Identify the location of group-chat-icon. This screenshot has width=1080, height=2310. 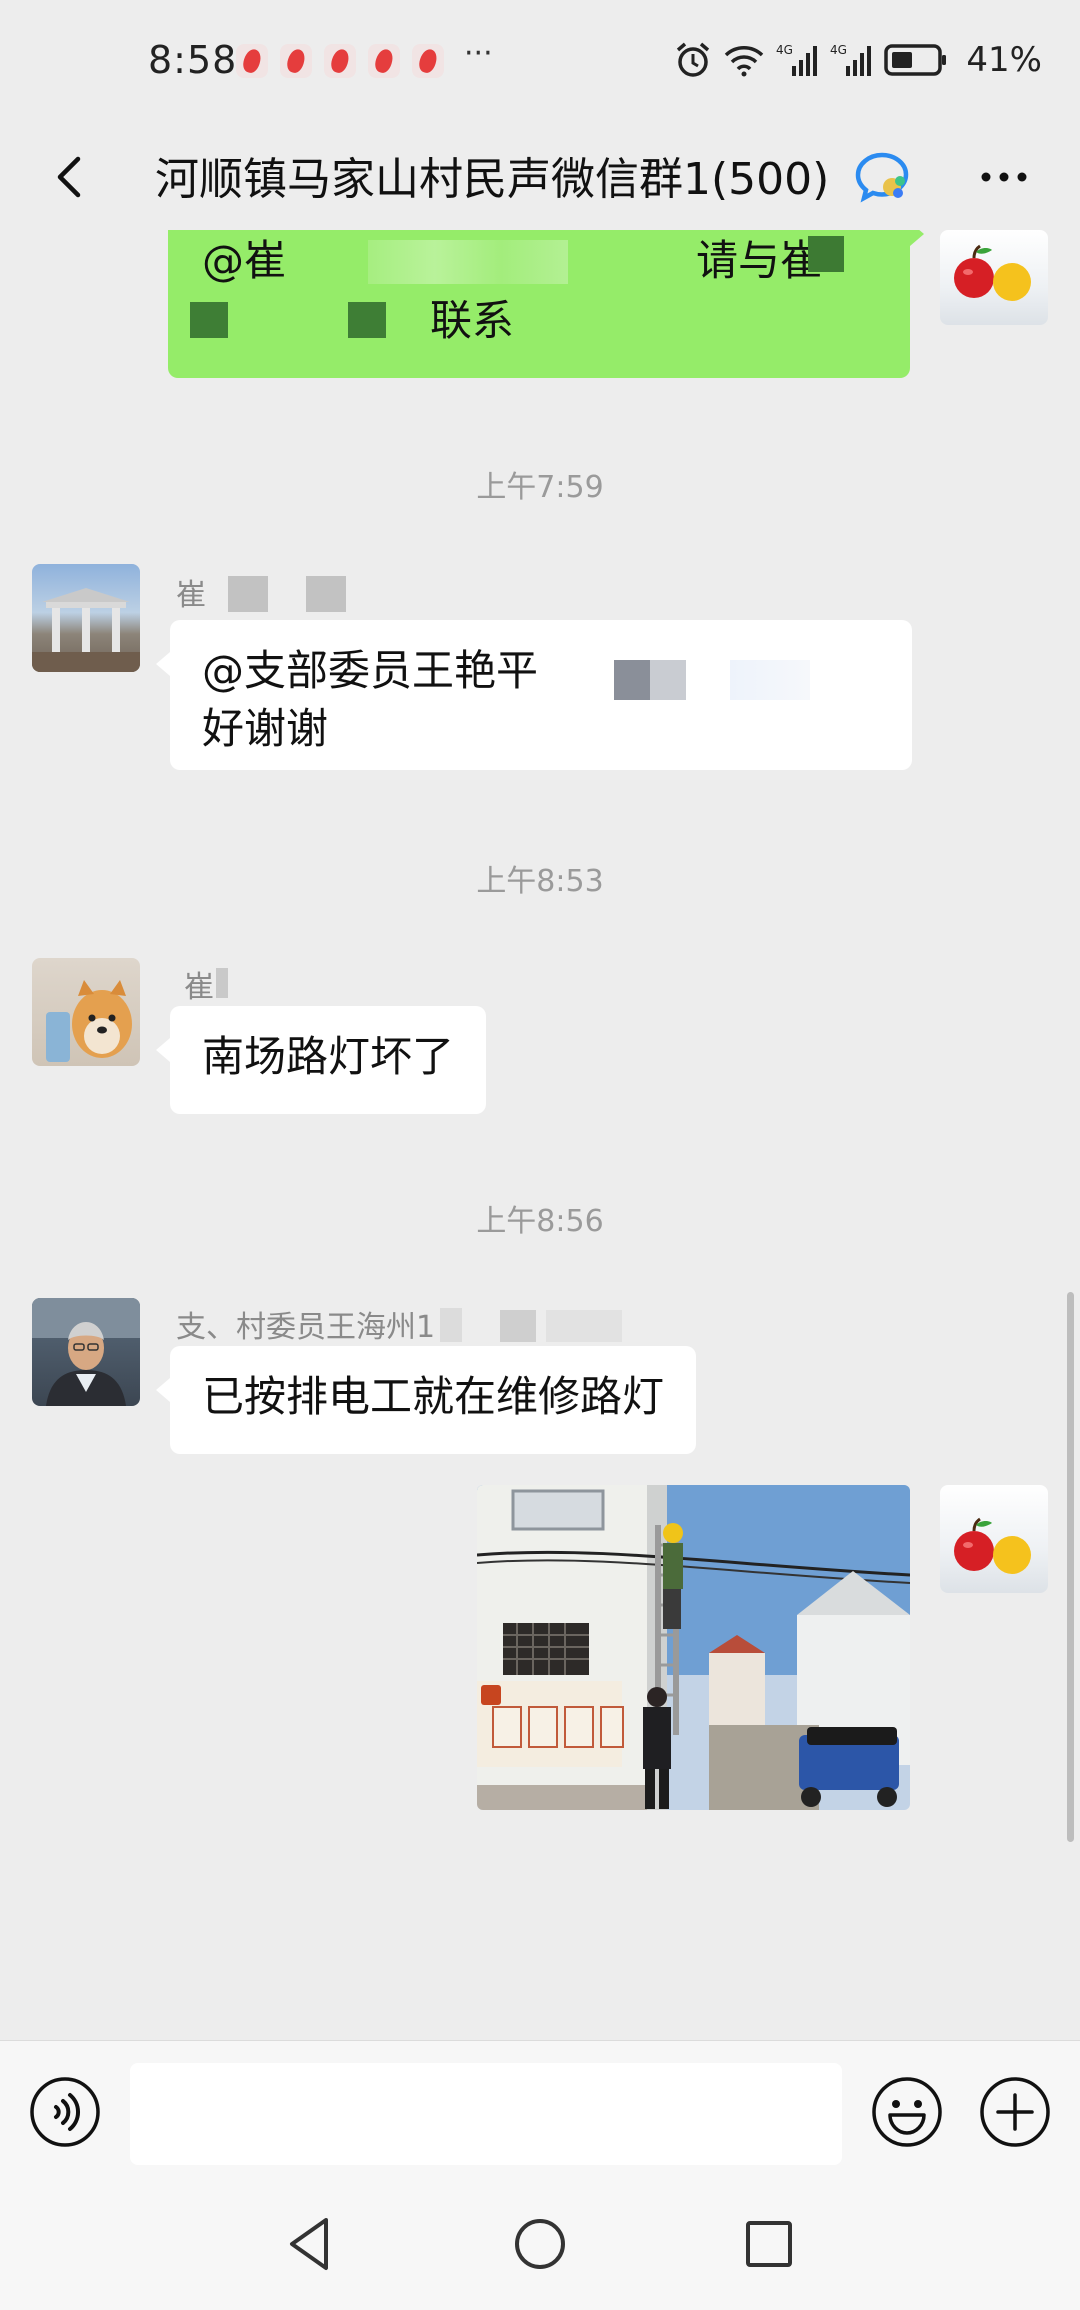
(882, 177).